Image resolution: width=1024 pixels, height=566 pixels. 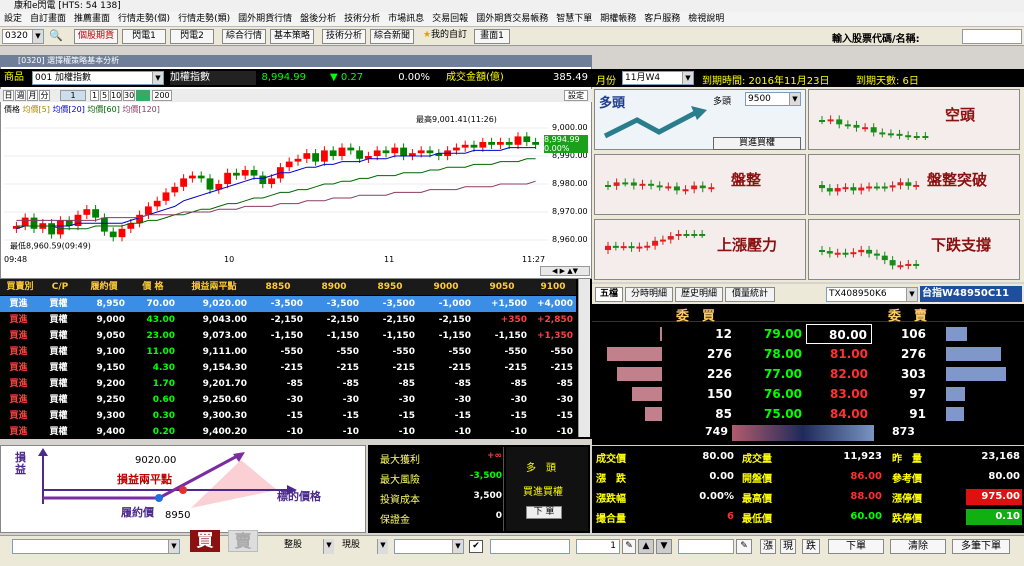 What do you see at coordinates (56, 36) in the screenshot?
I see `search-icon: 🔍` at bounding box center [56, 36].